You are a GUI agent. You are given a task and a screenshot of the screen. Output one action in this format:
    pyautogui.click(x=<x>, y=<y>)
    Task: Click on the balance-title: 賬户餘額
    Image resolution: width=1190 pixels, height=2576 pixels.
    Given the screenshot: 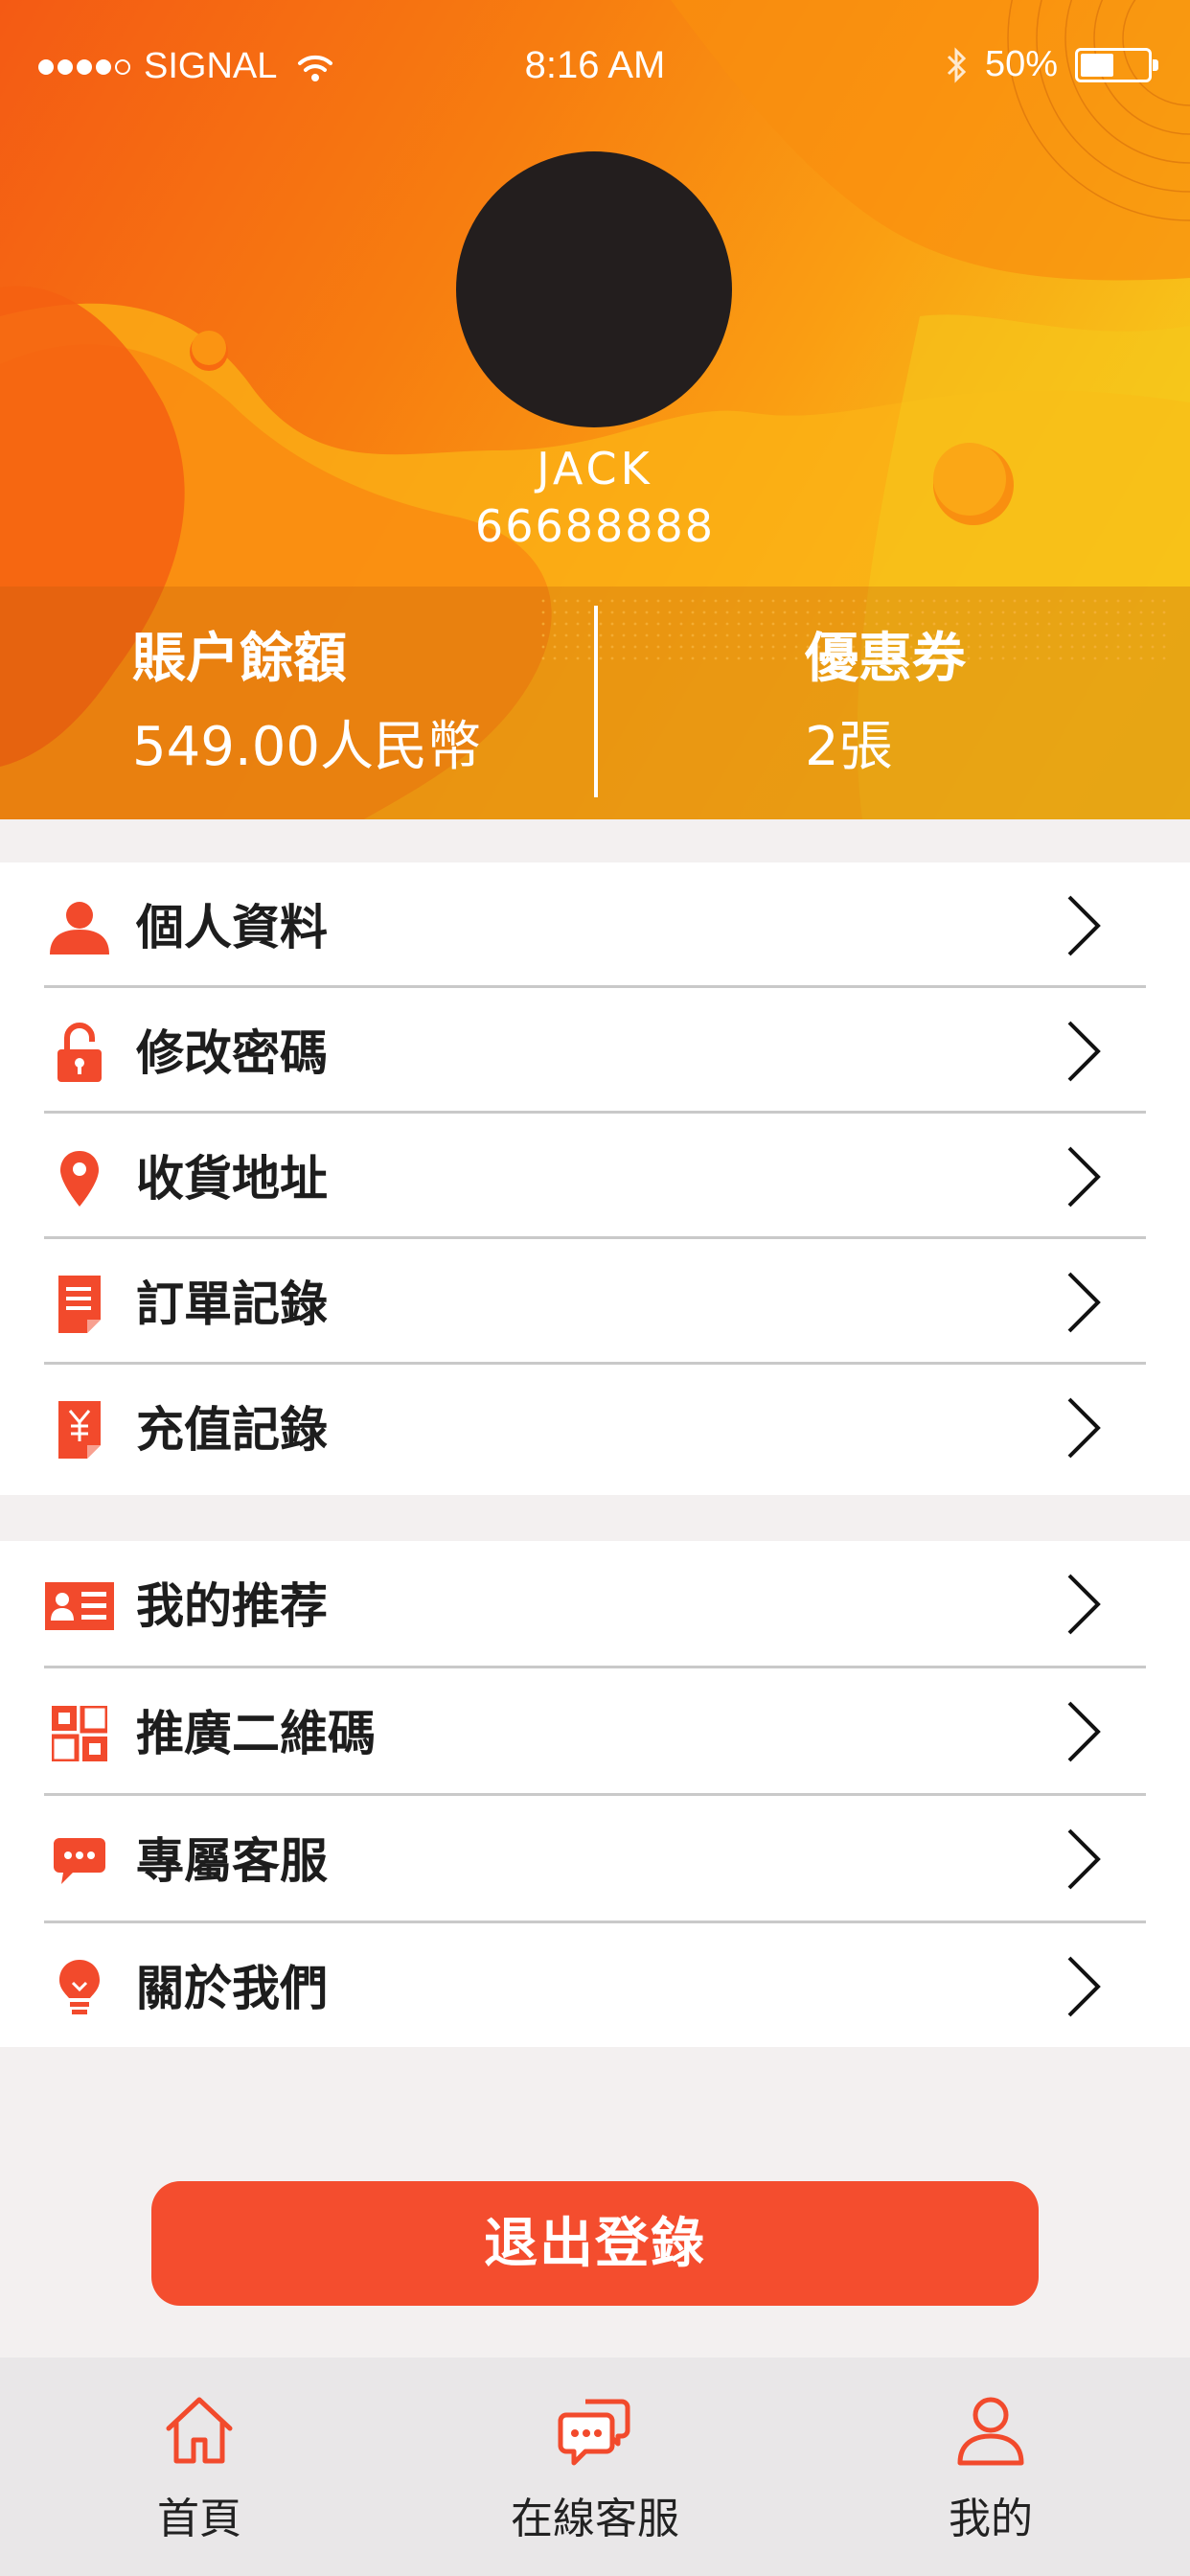 What is the action you would take?
    pyautogui.click(x=240, y=659)
    